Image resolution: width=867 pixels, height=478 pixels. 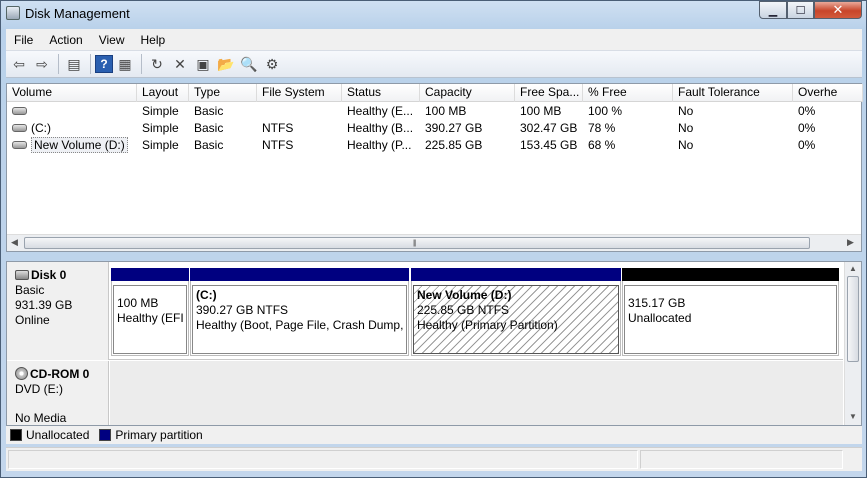 I want to click on menu-help: Help, so click(x=153, y=40).